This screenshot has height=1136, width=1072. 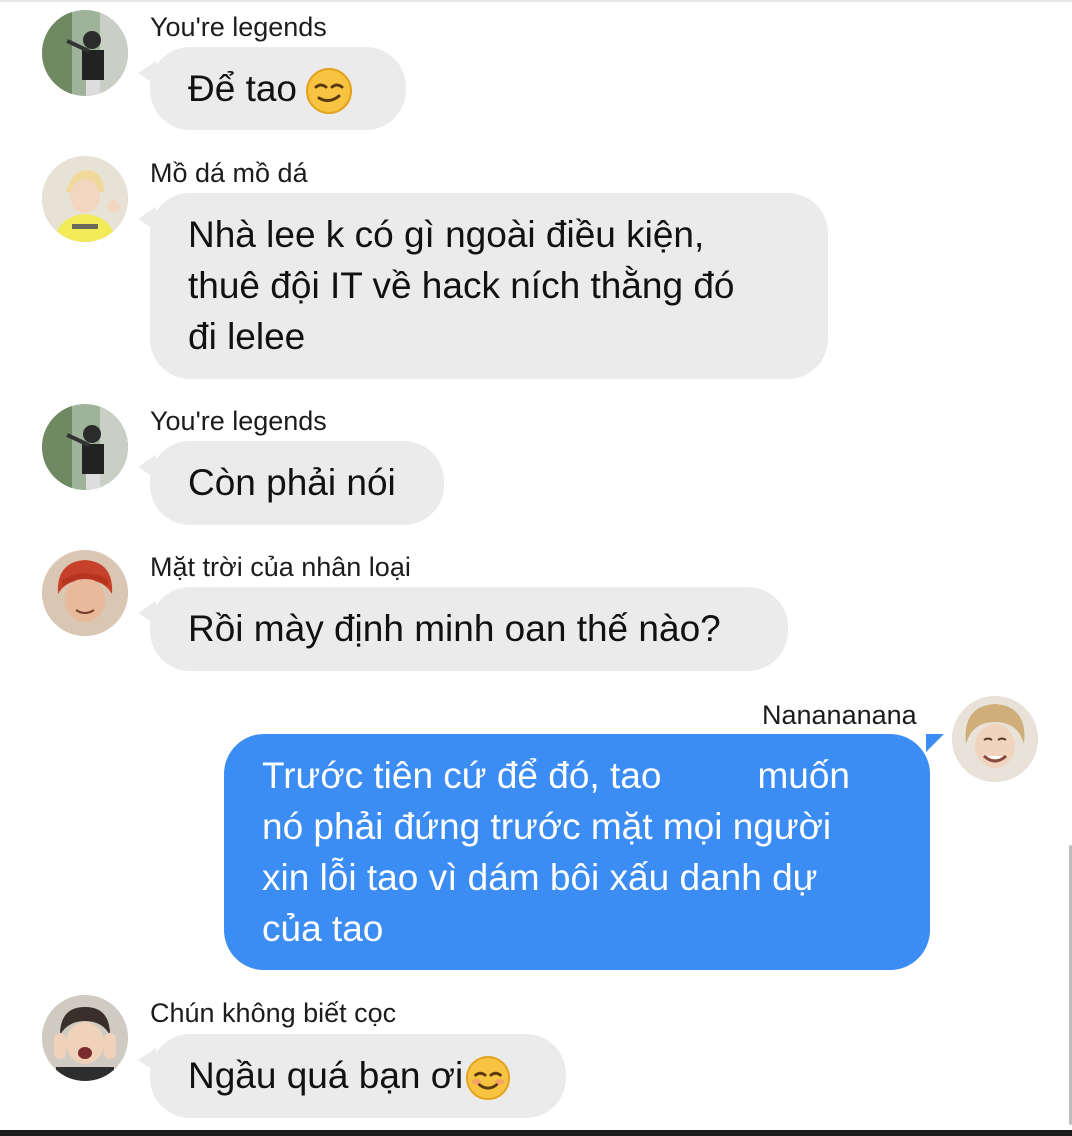 What do you see at coordinates (540, 877) in the screenshot?
I see `message-text: xin lỗi tao vì dám bôi xấu danh dự` at bounding box center [540, 877].